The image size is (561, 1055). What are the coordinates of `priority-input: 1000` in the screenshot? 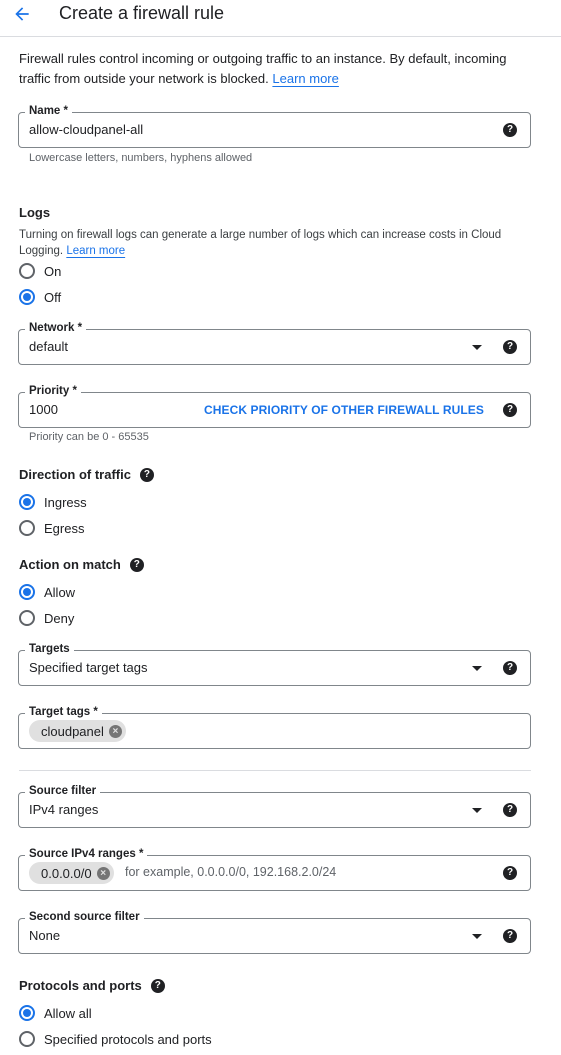 It's located at (43, 409).